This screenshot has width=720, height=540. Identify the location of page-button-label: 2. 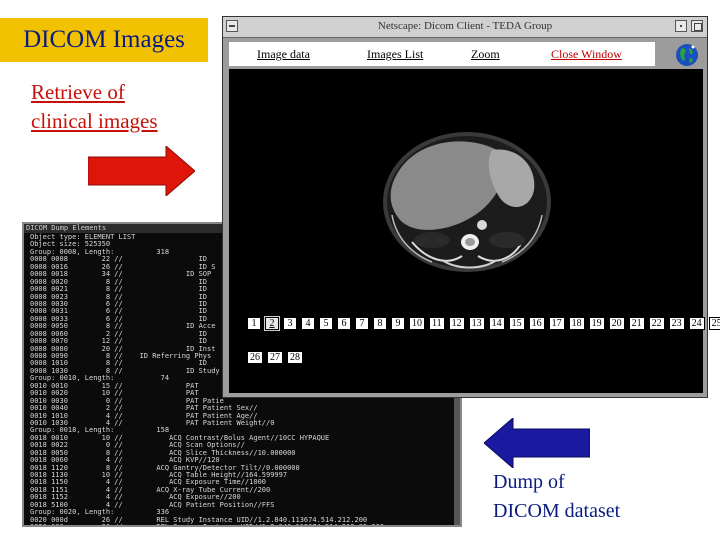
(272, 323).